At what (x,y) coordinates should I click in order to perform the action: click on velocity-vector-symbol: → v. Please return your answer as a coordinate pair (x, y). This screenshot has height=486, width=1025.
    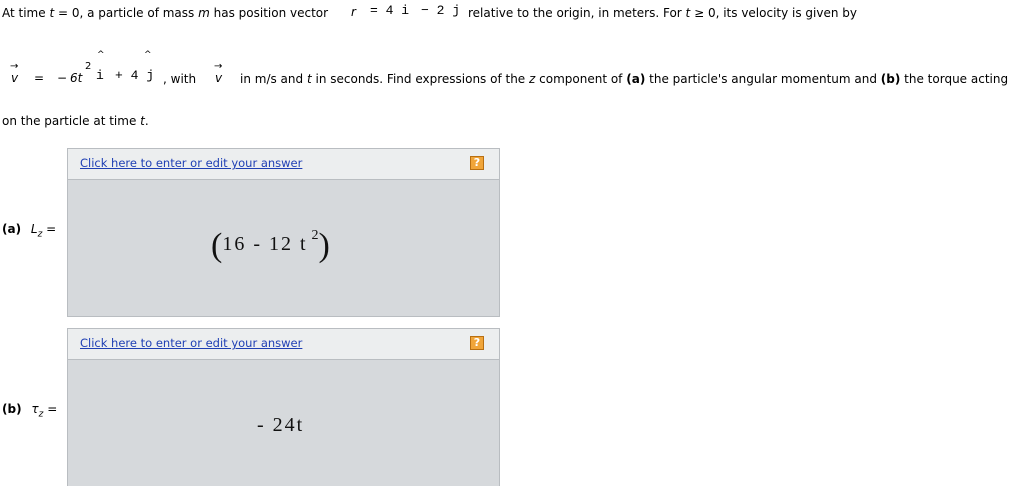
    Looking at the image, I should click on (14, 74).